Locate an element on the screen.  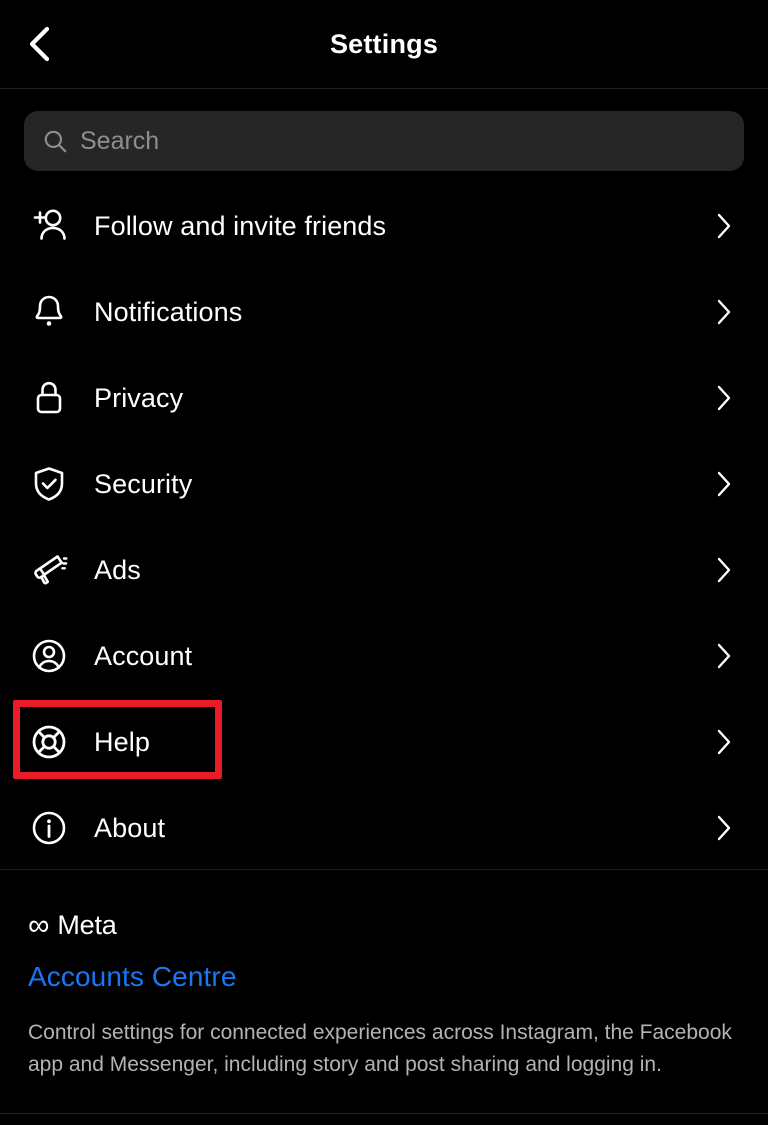
search-section is located at coordinates (384, 134).